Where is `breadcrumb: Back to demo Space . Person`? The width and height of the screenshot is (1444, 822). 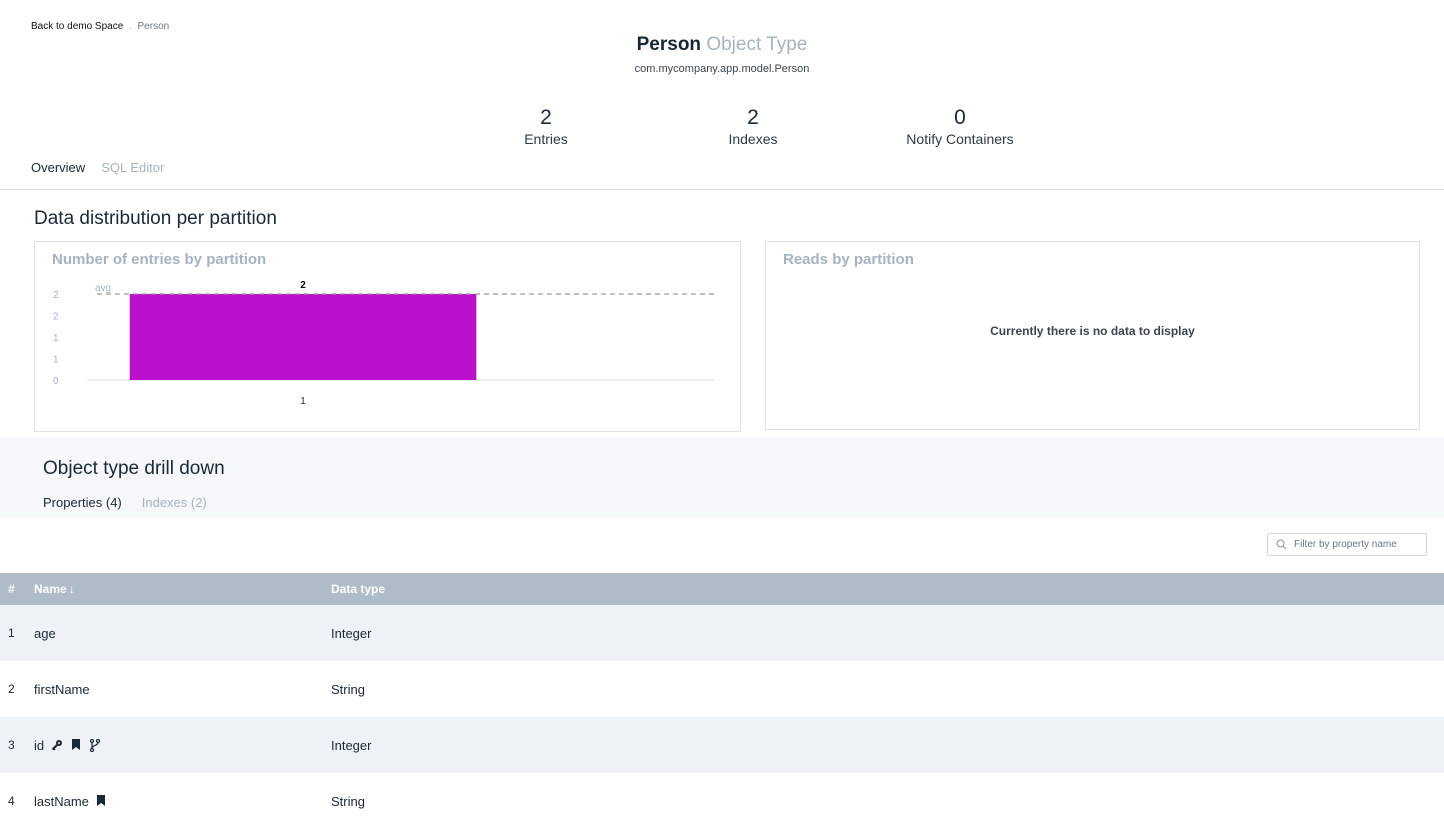 breadcrumb: Back to demo Space . Person is located at coordinates (100, 26).